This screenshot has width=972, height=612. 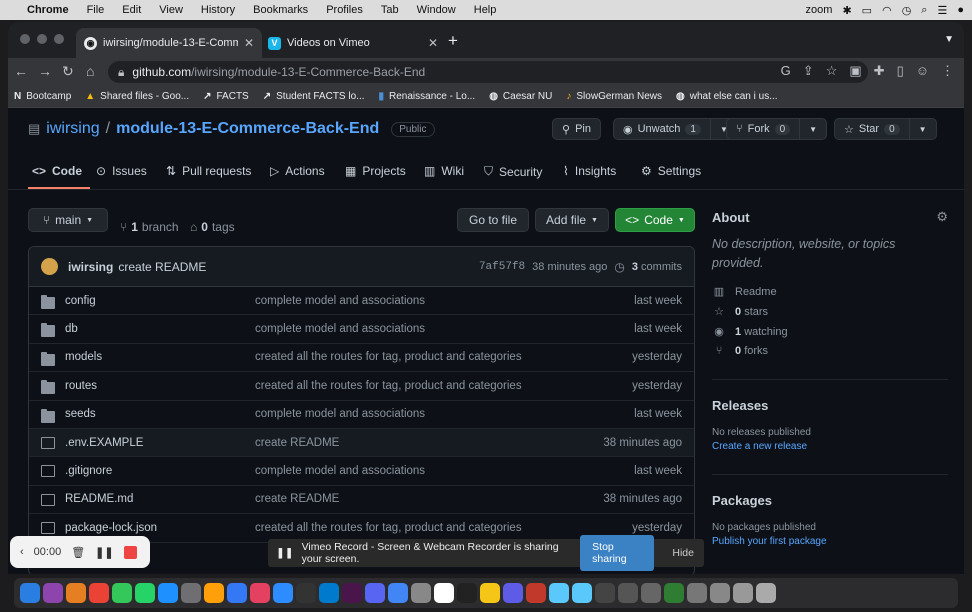 I want to click on table-row: .env.EXAMPLE create README 38 minutes ago, so click(x=361, y=443).